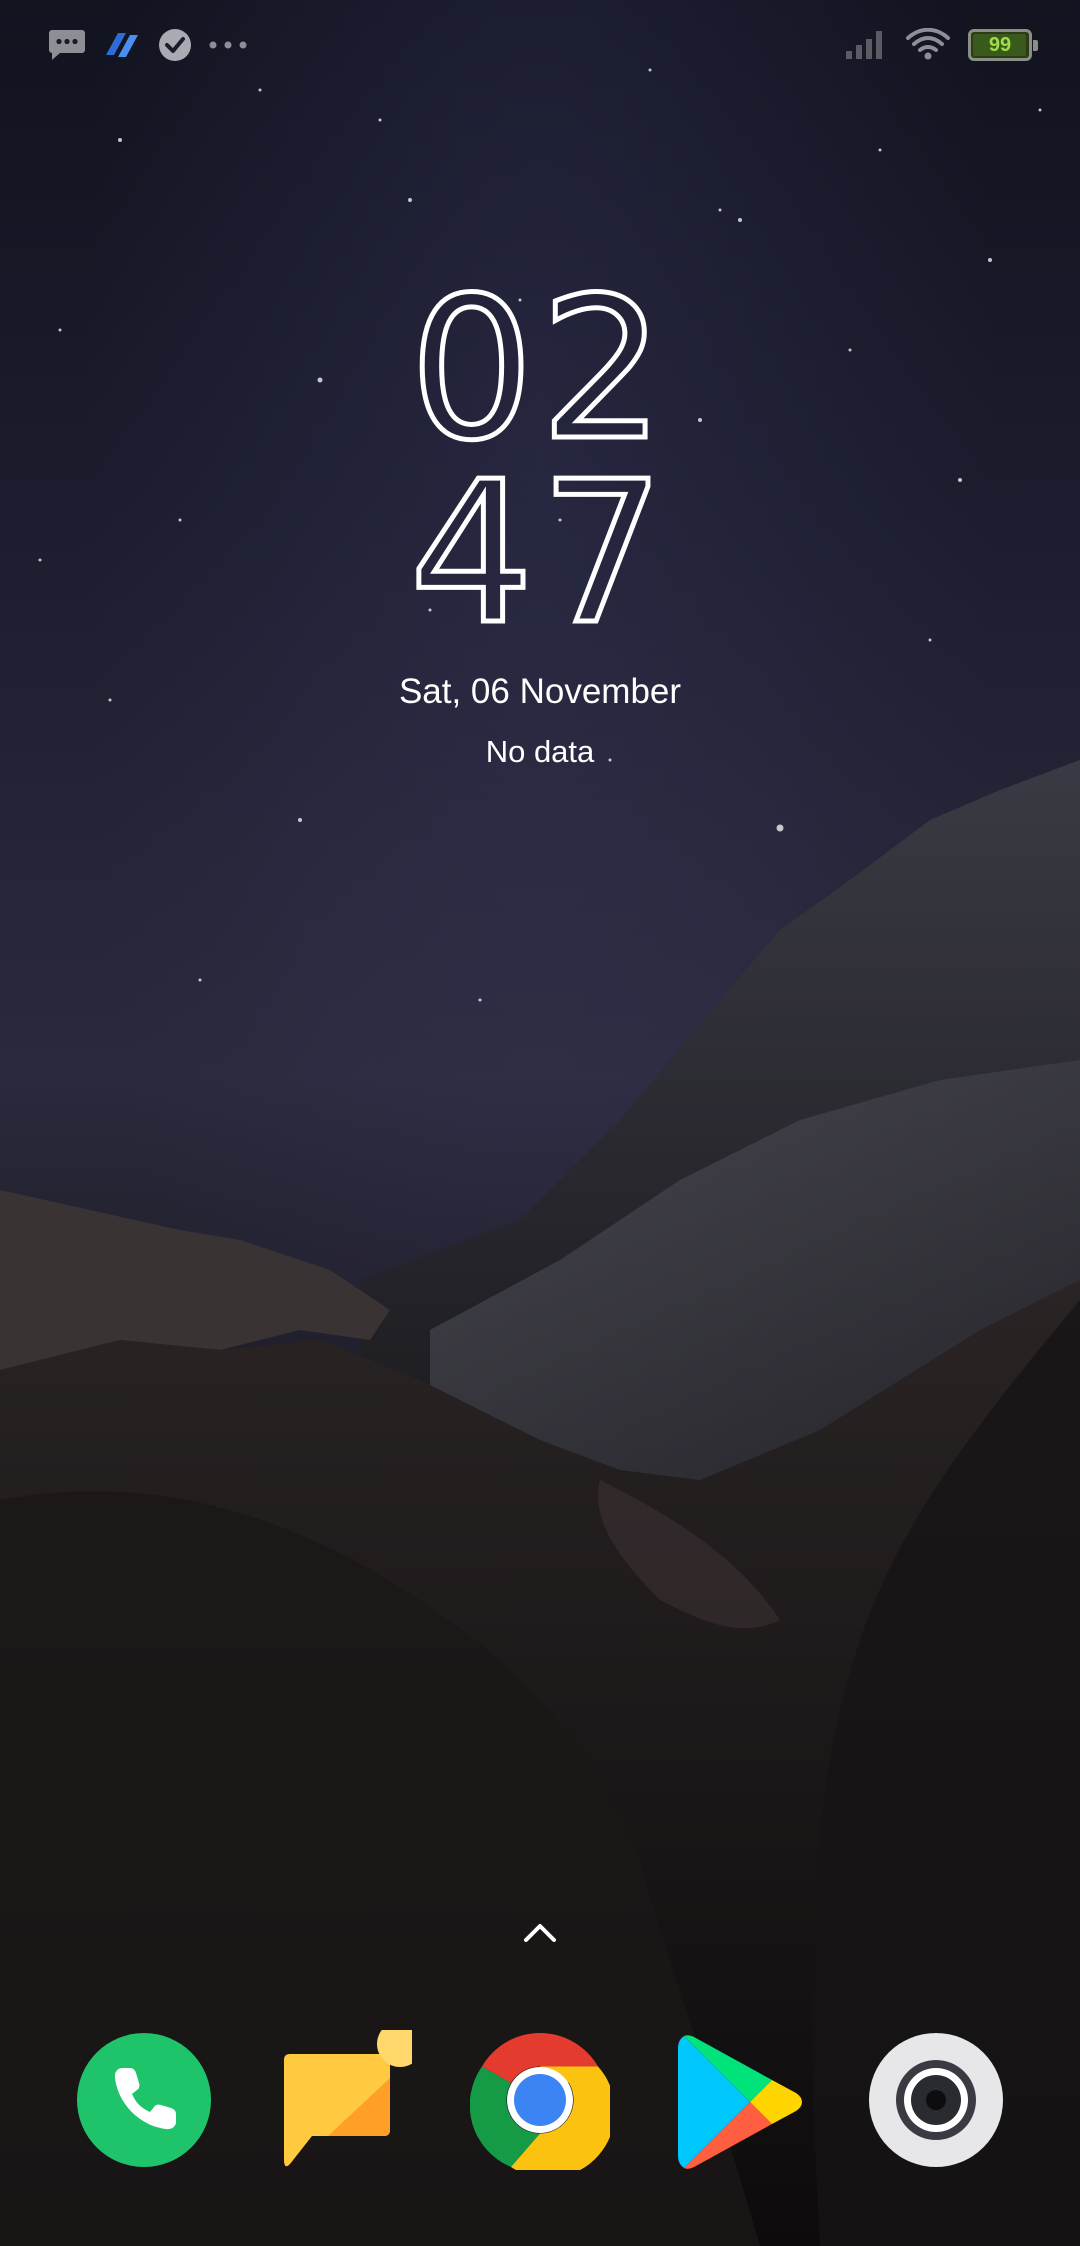 Image resolution: width=1080 pixels, height=2246 pixels. Describe the element at coordinates (342, 2100) in the screenshot. I see `notes-icon` at that location.